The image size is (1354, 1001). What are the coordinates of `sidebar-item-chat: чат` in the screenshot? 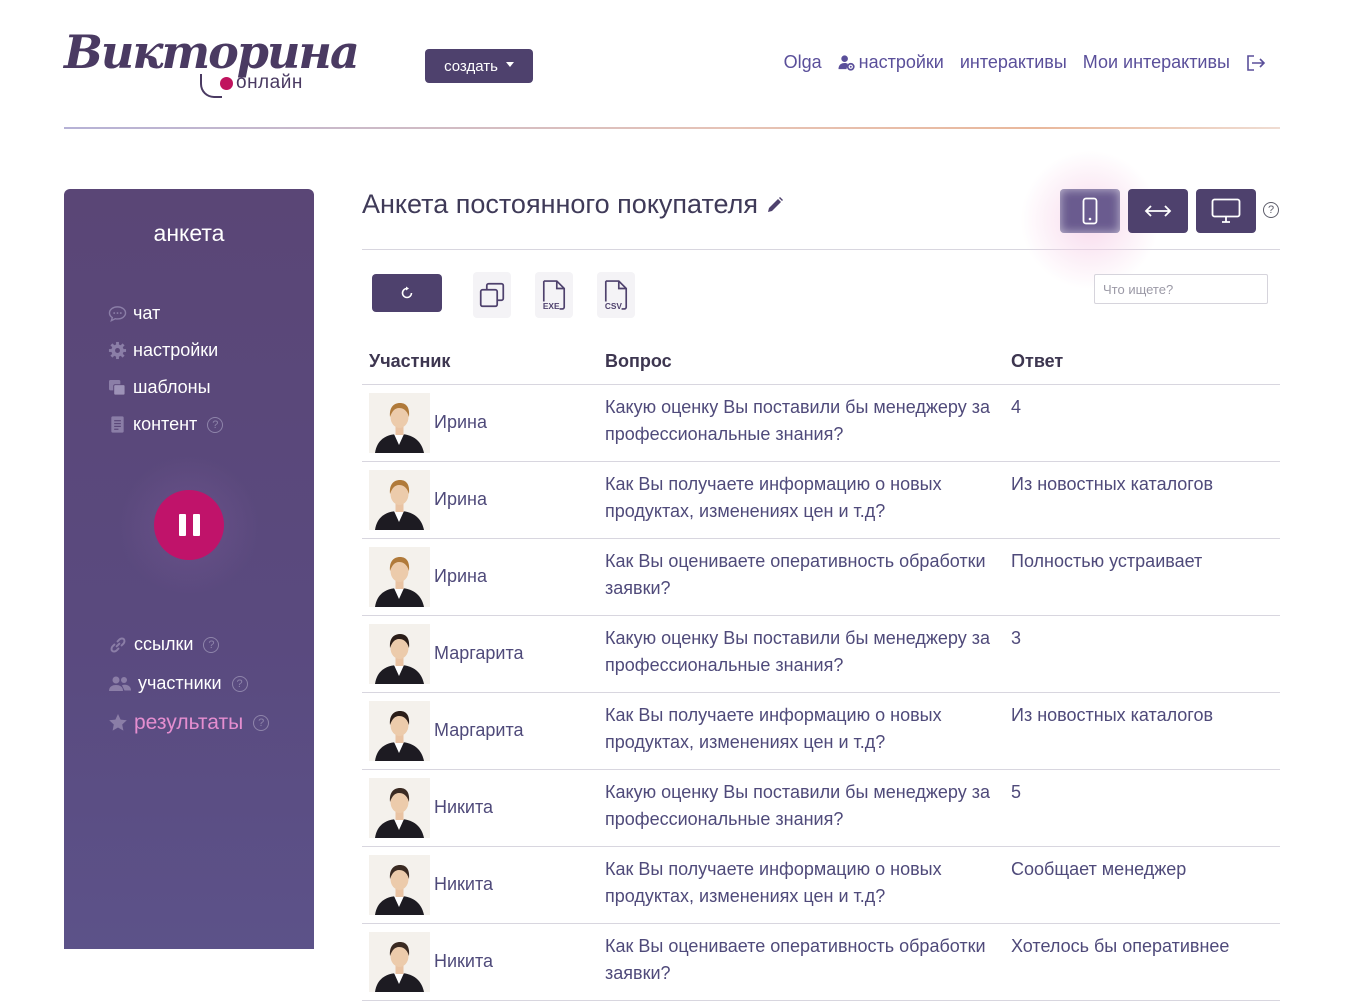 It's located at (165, 313).